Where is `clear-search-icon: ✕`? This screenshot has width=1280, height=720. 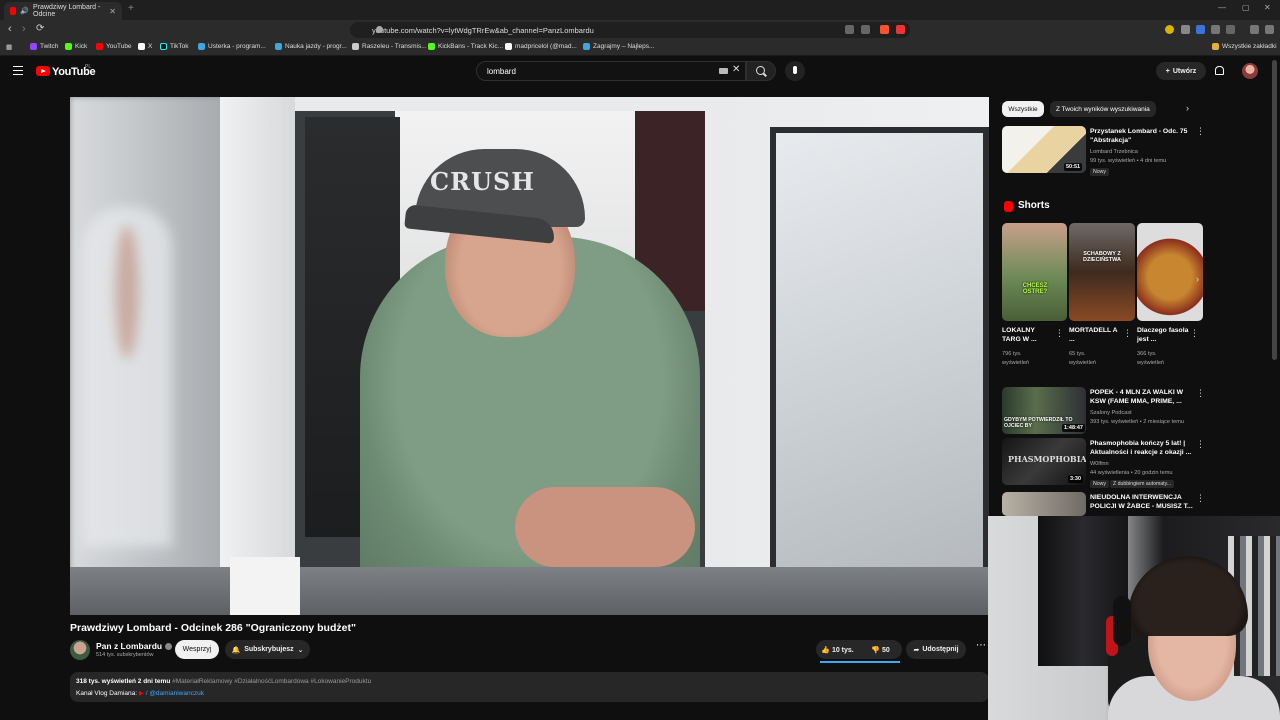 clear-search-icon: ✕ is located at coordinates (736, 69).